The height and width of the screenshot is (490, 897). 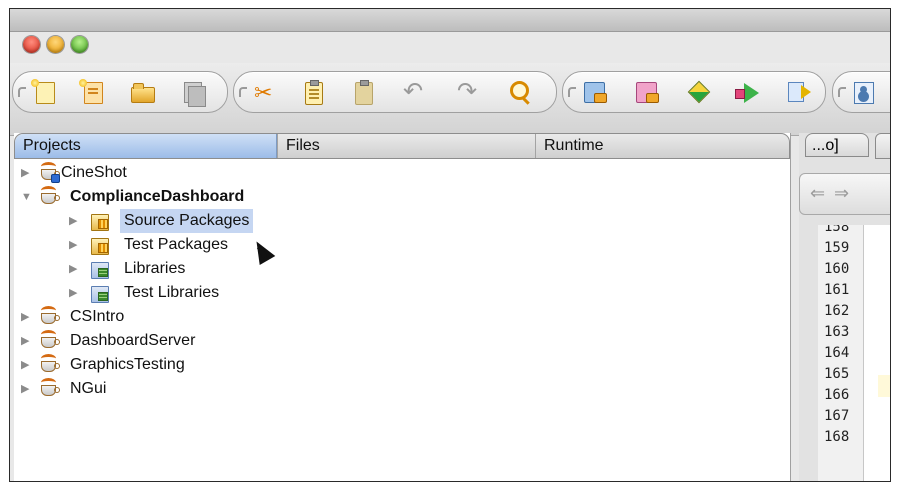 What do you see at coordinates (698, 92) in the screenshot?
I see `debug-icon` at bounding box center [698, 92].